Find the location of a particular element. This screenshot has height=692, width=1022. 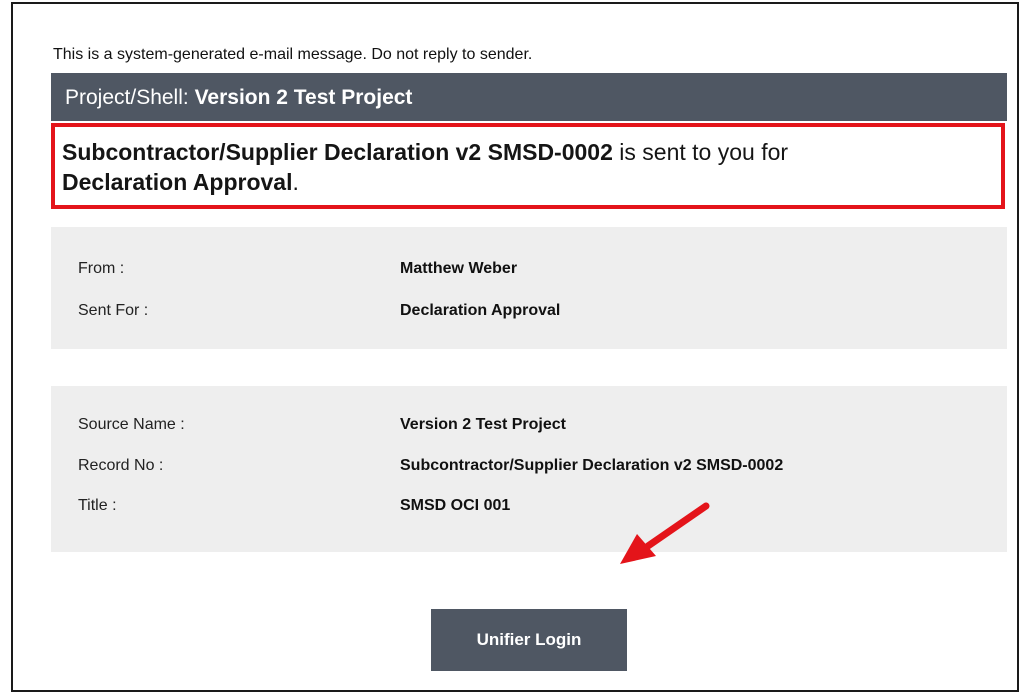

project-header-value: Version 2 Test Project is located at coordinates (303, 97).